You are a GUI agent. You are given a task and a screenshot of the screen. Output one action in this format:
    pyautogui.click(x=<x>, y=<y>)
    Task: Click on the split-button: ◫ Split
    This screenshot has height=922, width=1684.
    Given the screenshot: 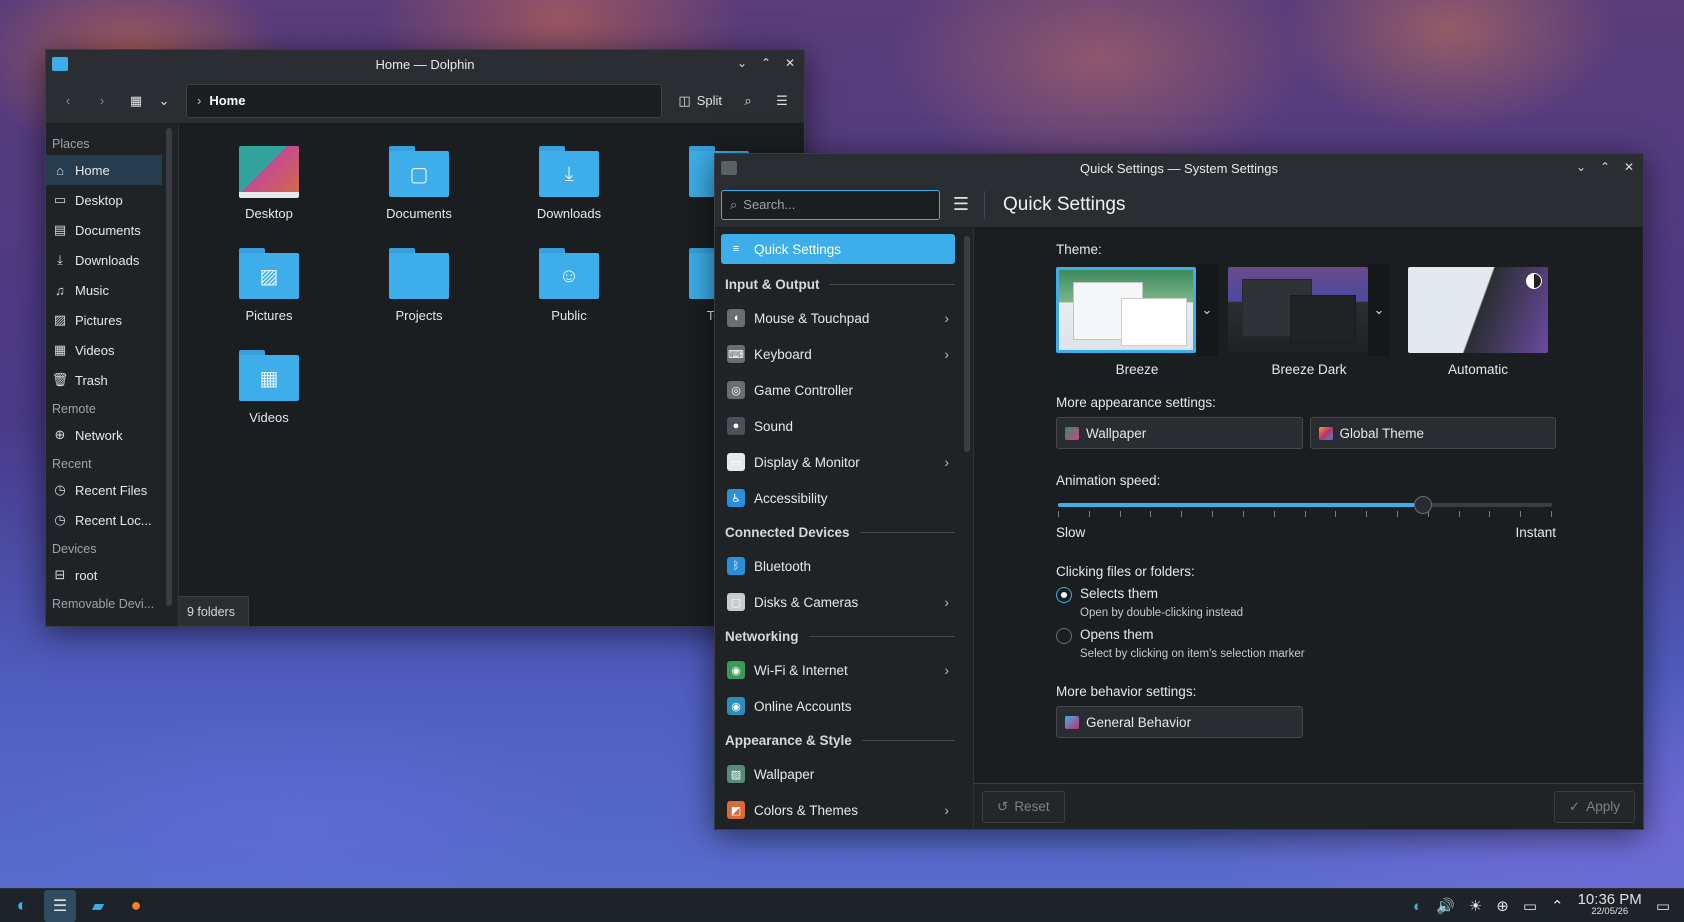 What is the action you would take?
    pyautogui.click(x=700, y=101)
    